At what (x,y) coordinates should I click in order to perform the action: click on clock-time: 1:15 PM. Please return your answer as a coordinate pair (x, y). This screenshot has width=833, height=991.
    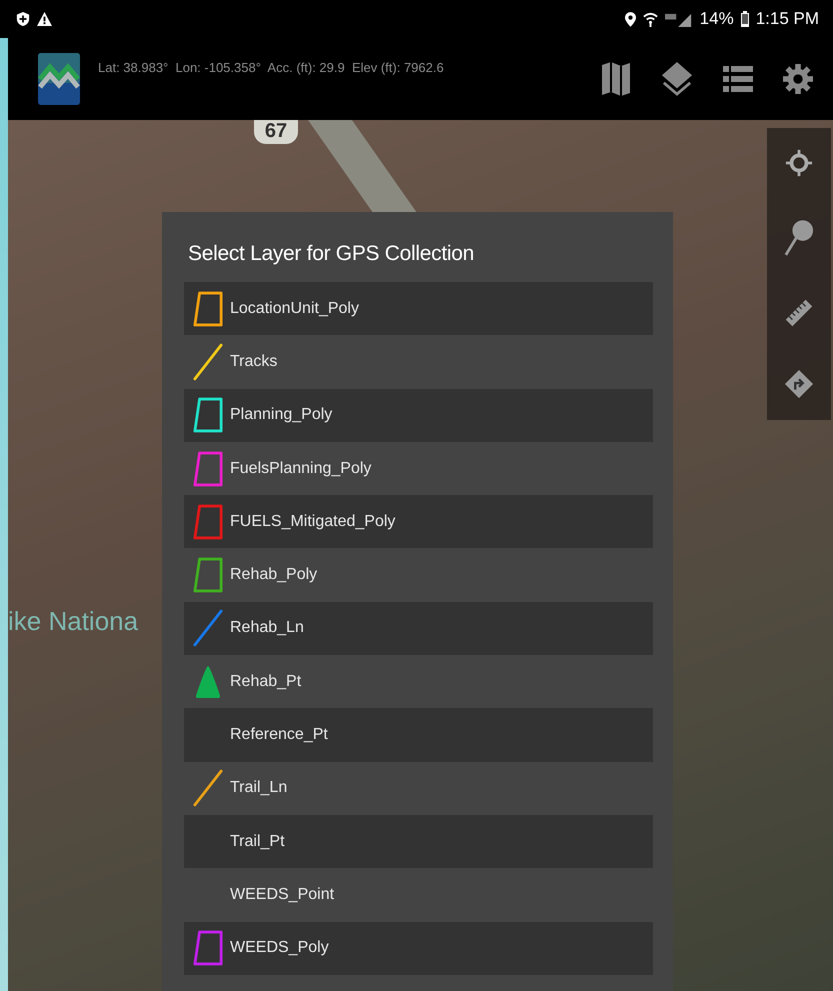
    Looking at the image, I should click on (787, 19).